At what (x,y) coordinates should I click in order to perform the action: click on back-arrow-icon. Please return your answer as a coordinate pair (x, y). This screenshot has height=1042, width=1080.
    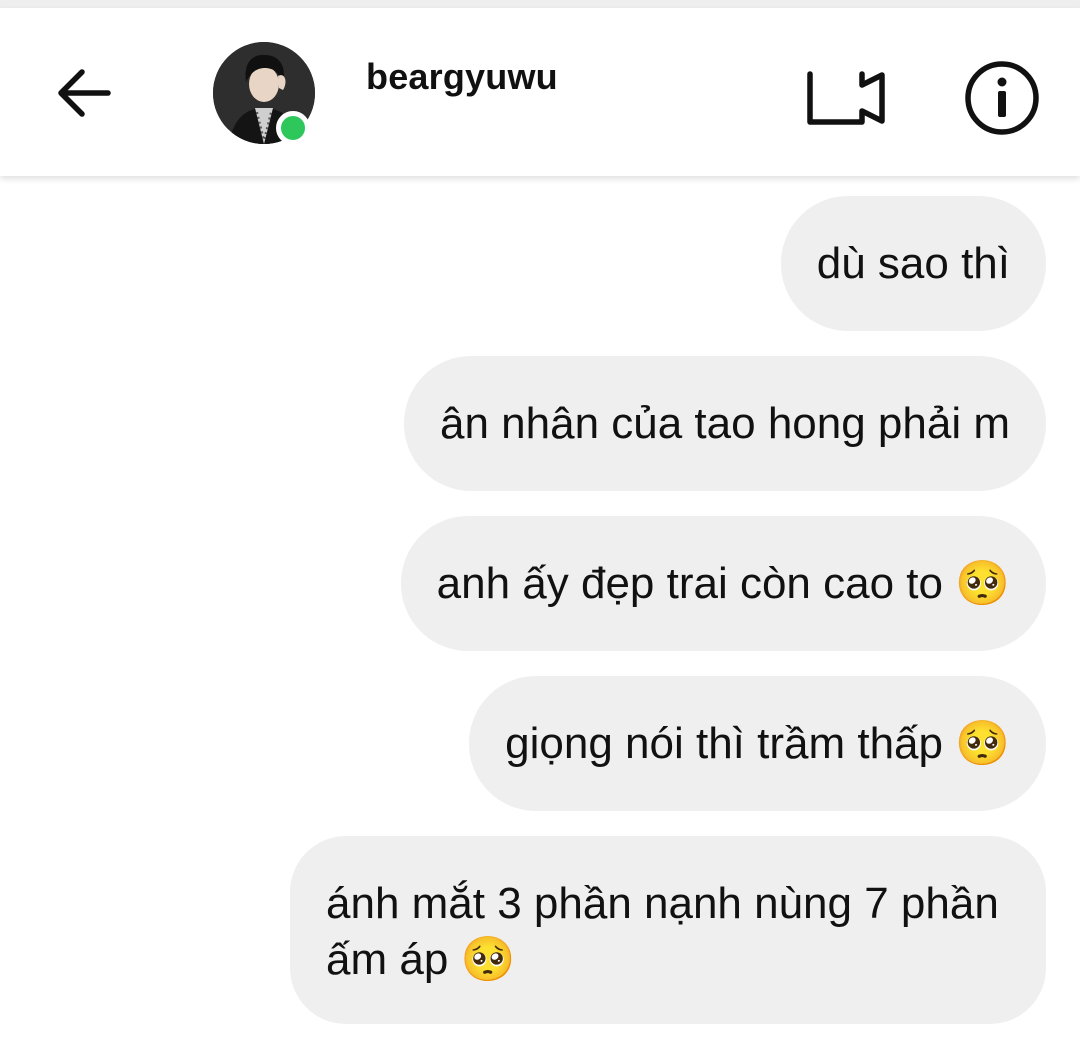
    Looking at the image, I should click on (84, 93).